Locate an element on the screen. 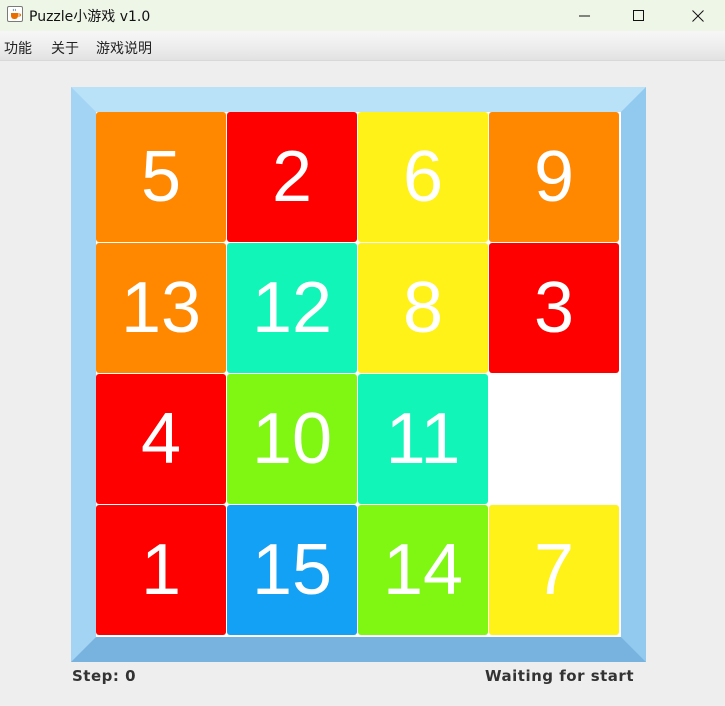 This screenshot has width=725, height=706. title-bar: Puzzle小游戏 v1.0 is located at coordinates (362, 15).